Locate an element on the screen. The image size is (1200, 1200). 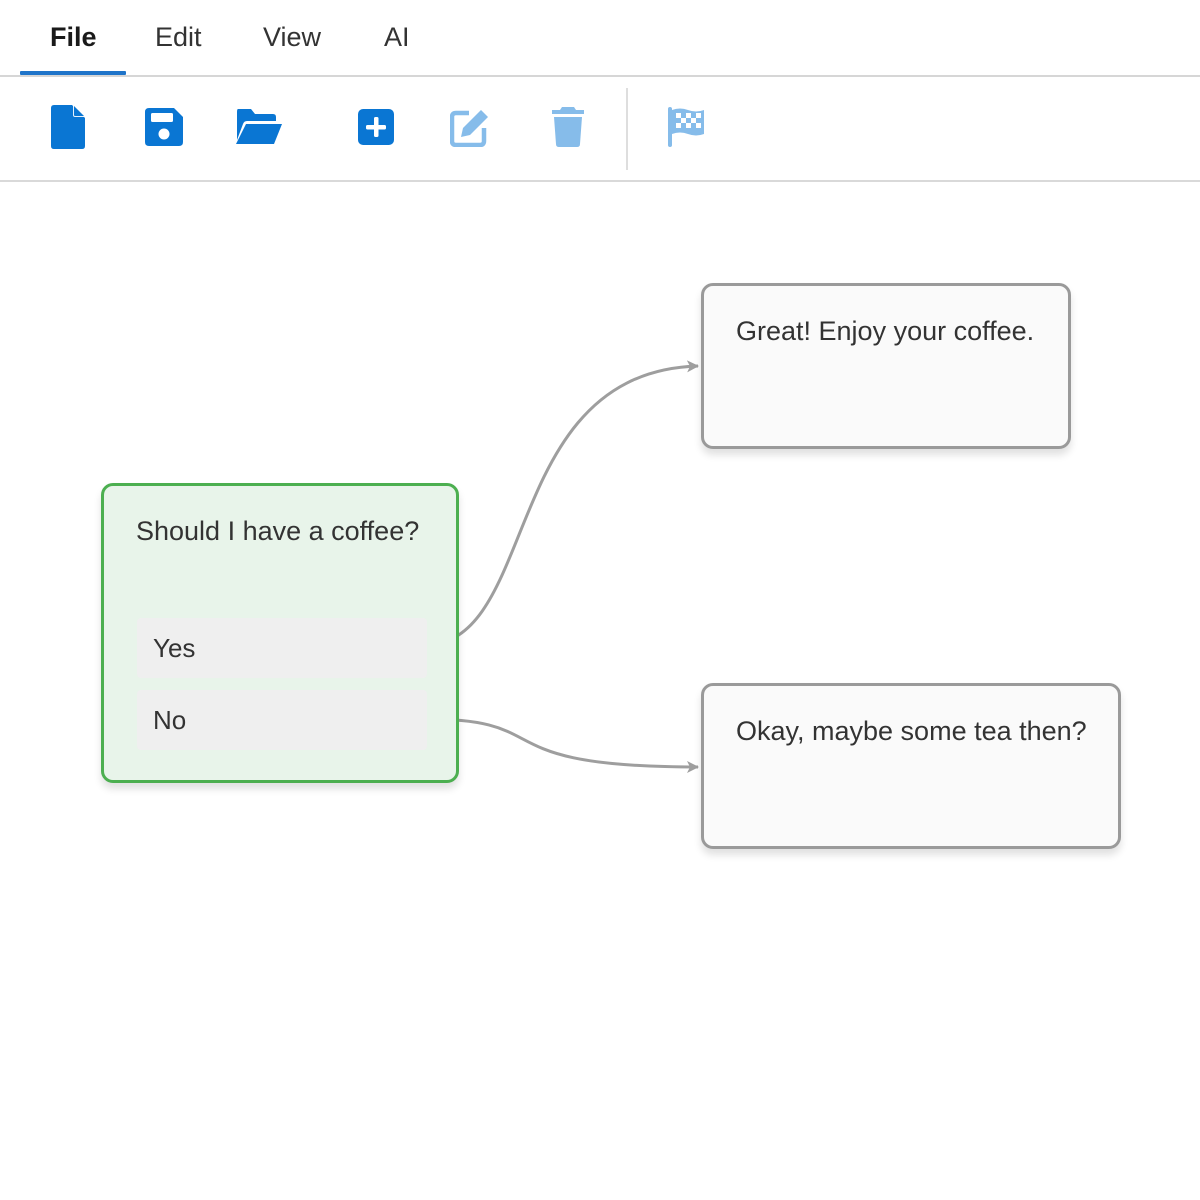
answer-no-text: Okay, maybe some tea then? is located at coordinates (911, 731).